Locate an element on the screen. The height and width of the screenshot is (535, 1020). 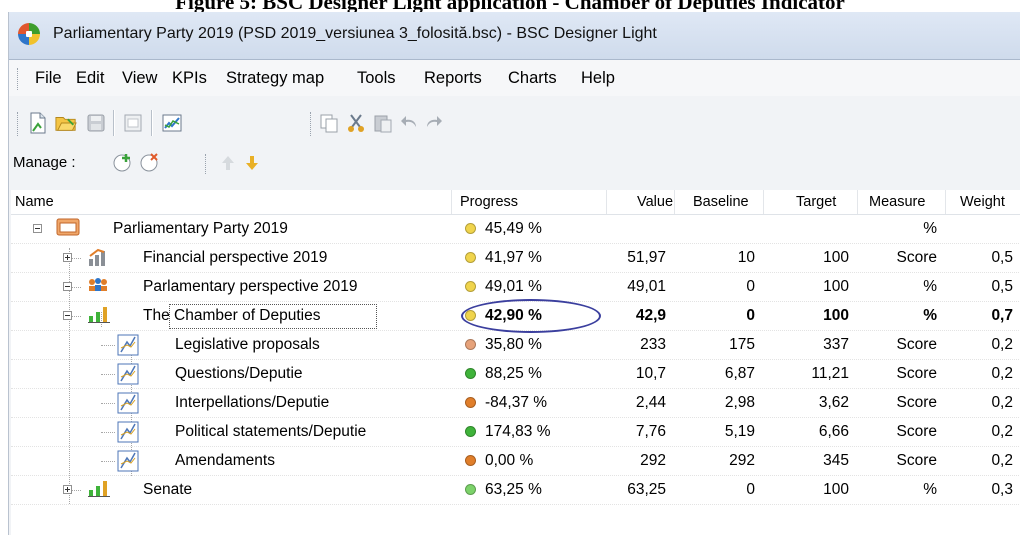
row-value: 49,01 is located at coordinates (646, 286).